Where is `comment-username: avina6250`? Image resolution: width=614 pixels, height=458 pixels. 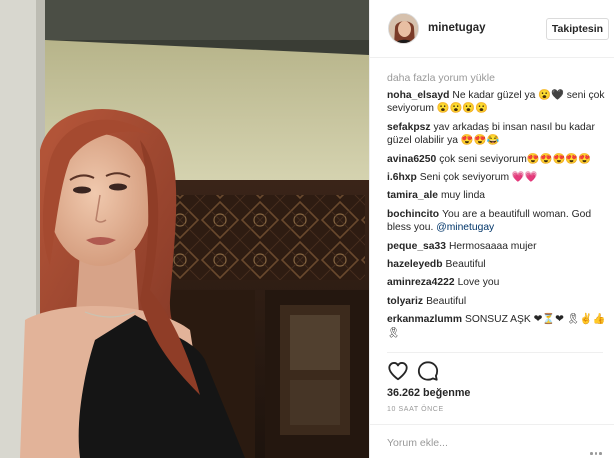
comment-username: avina6250 is located at coordinates (411, 159).